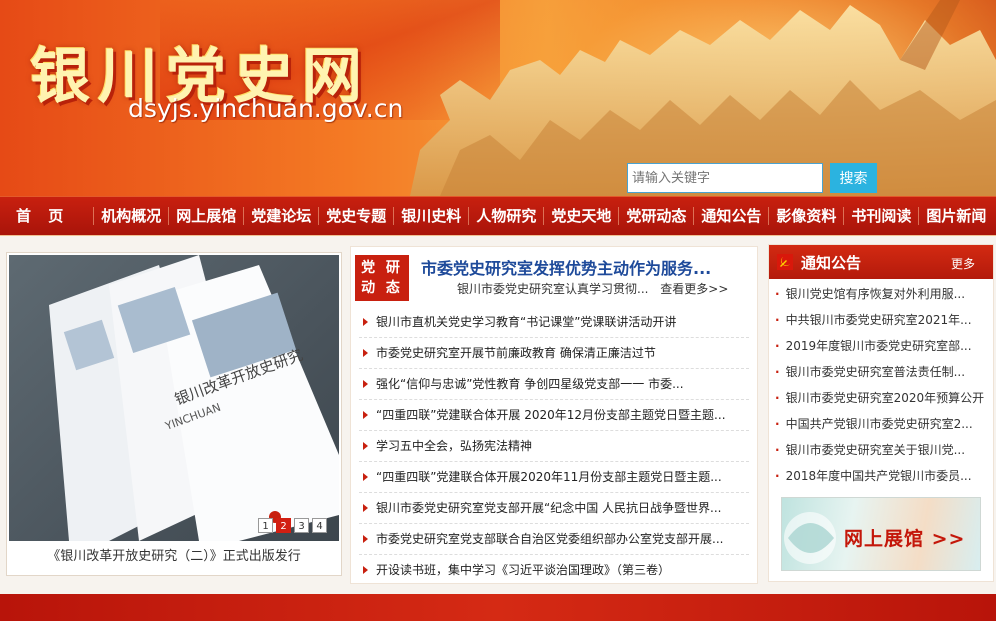 The image size is (996, 621). I want to click on news-item: 学习五中全会，弘扬宪法精神, so click(554, 446).